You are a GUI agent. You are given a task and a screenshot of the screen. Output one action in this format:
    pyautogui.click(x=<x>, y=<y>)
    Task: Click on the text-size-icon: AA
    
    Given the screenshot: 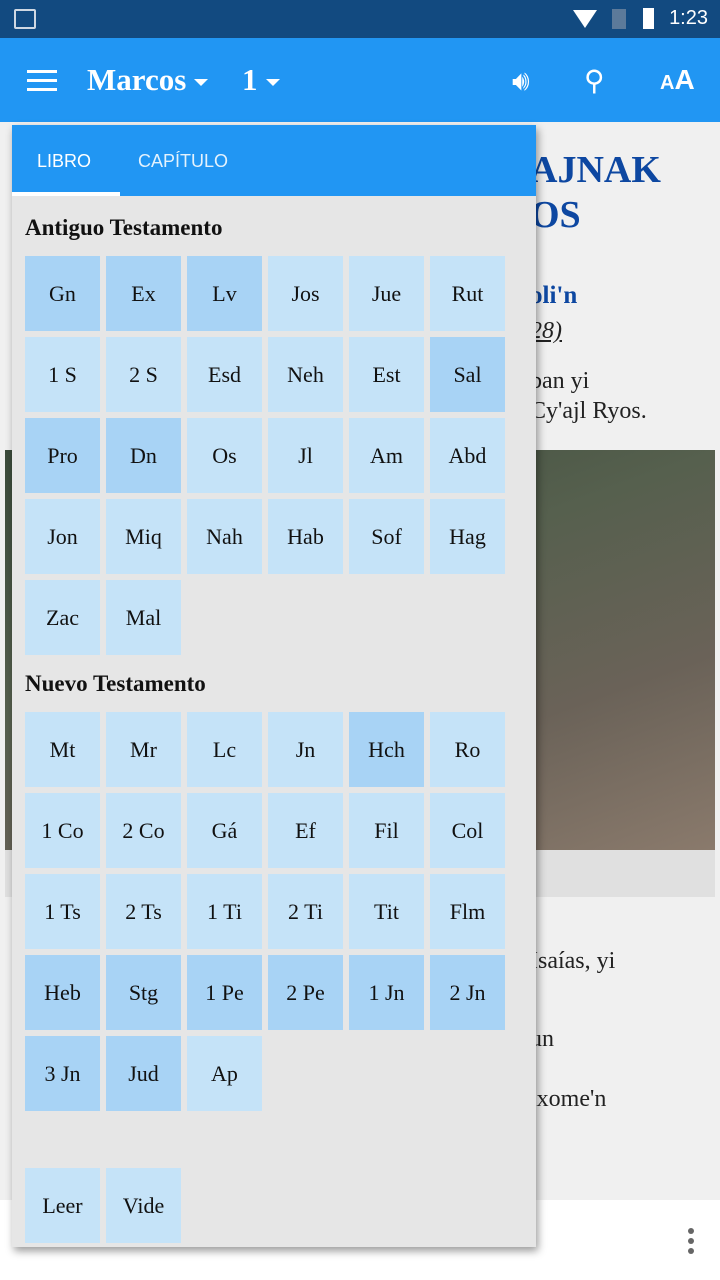 What is the action you would take?
    pyautogui.click(x=677, y=80)
    